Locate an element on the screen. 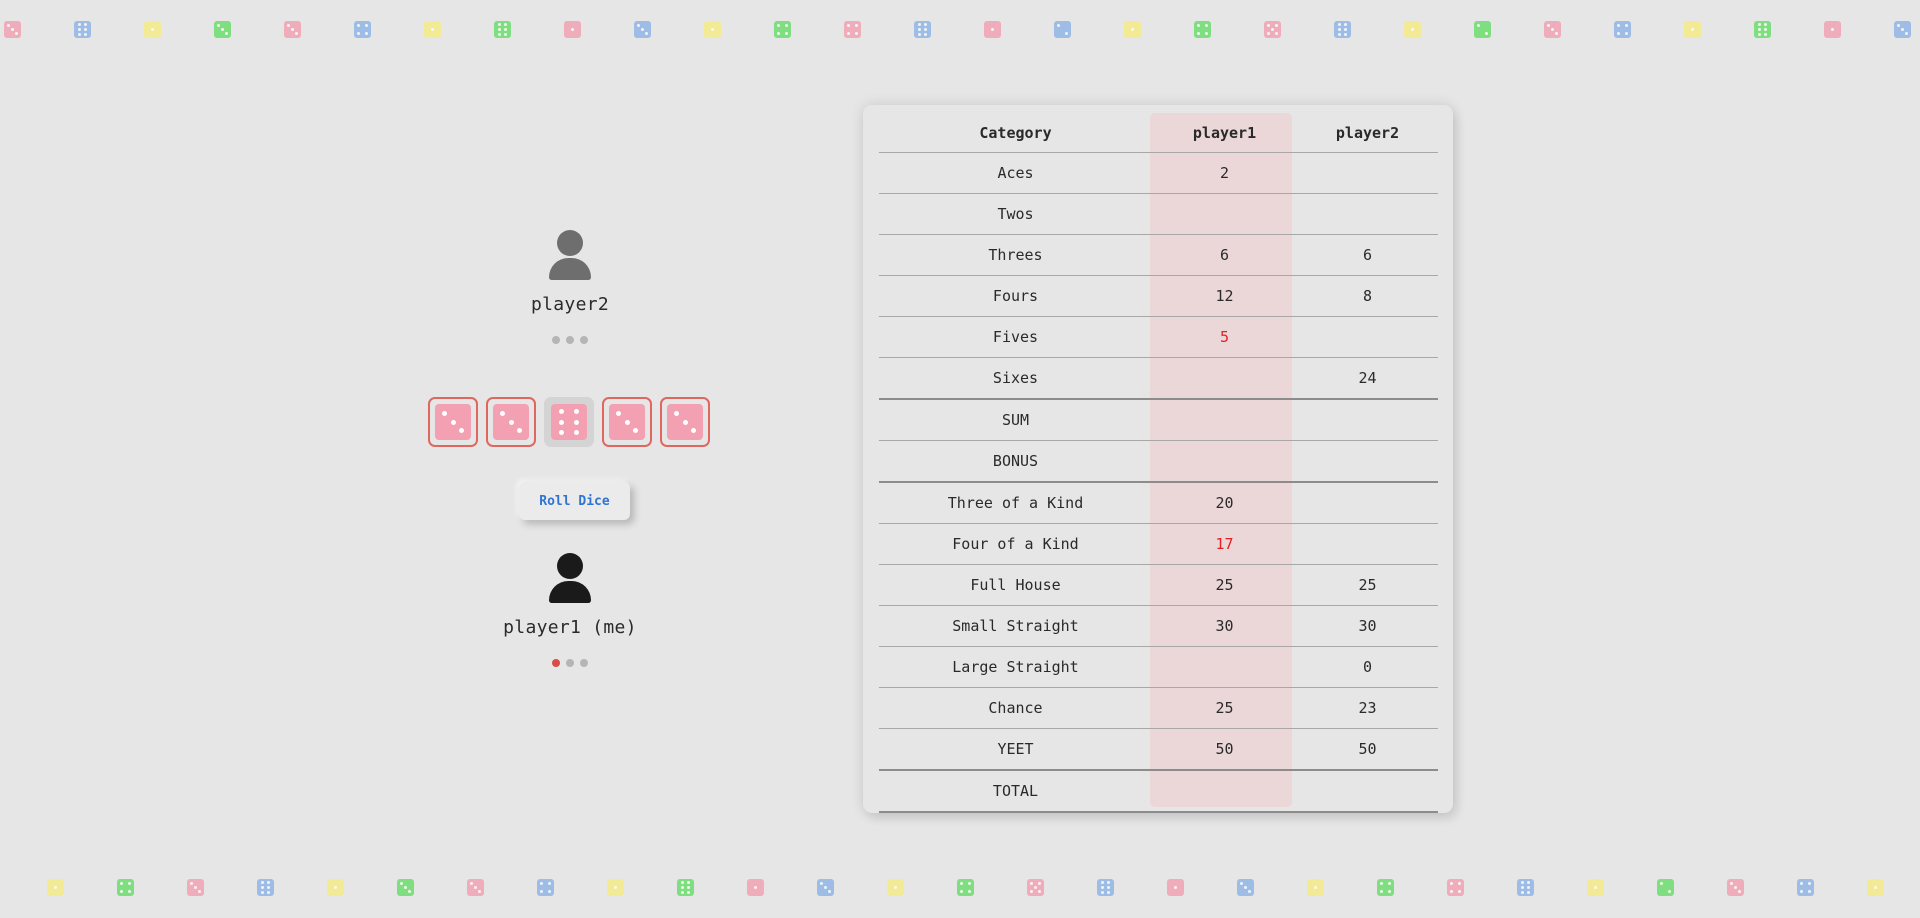 Image resolution: width=1920 pixels, height=918 pixels. me-person-icon is located at coordinates (570, 579).